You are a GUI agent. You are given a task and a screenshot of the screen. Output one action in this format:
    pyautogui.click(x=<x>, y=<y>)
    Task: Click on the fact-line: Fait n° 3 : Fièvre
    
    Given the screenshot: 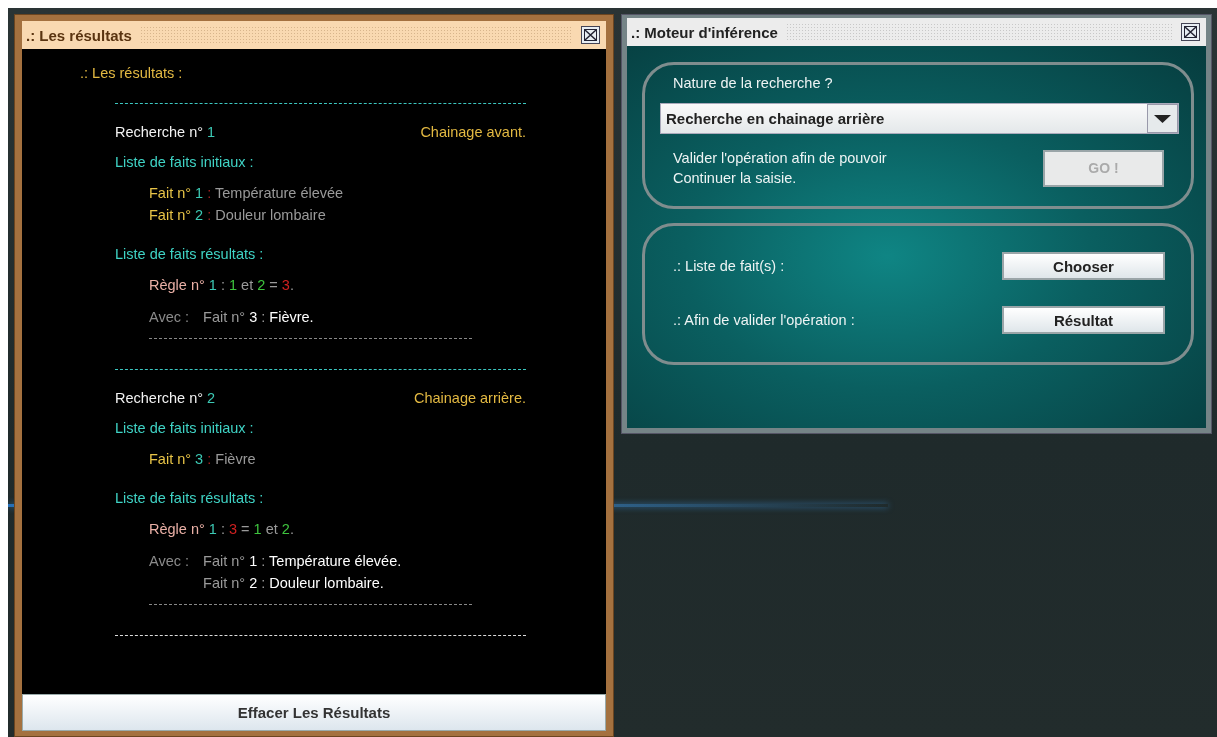 What is the action you would take?
    pyautogui.click(x=202, y=459)
    